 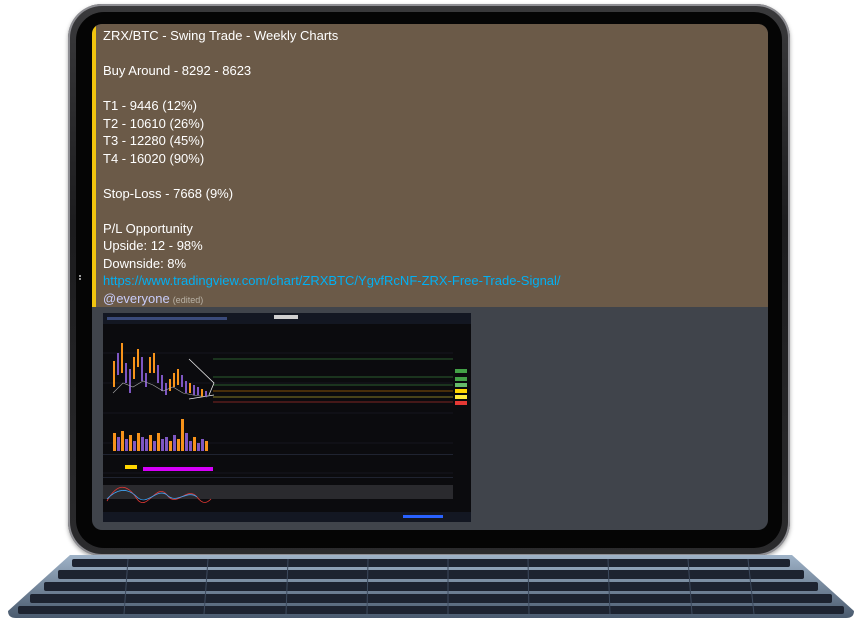 What do you see at coordinates (148, 228) in the screenshot?
I see `pl-heading: P/L Opportunity` at bounding box center [148, 228].